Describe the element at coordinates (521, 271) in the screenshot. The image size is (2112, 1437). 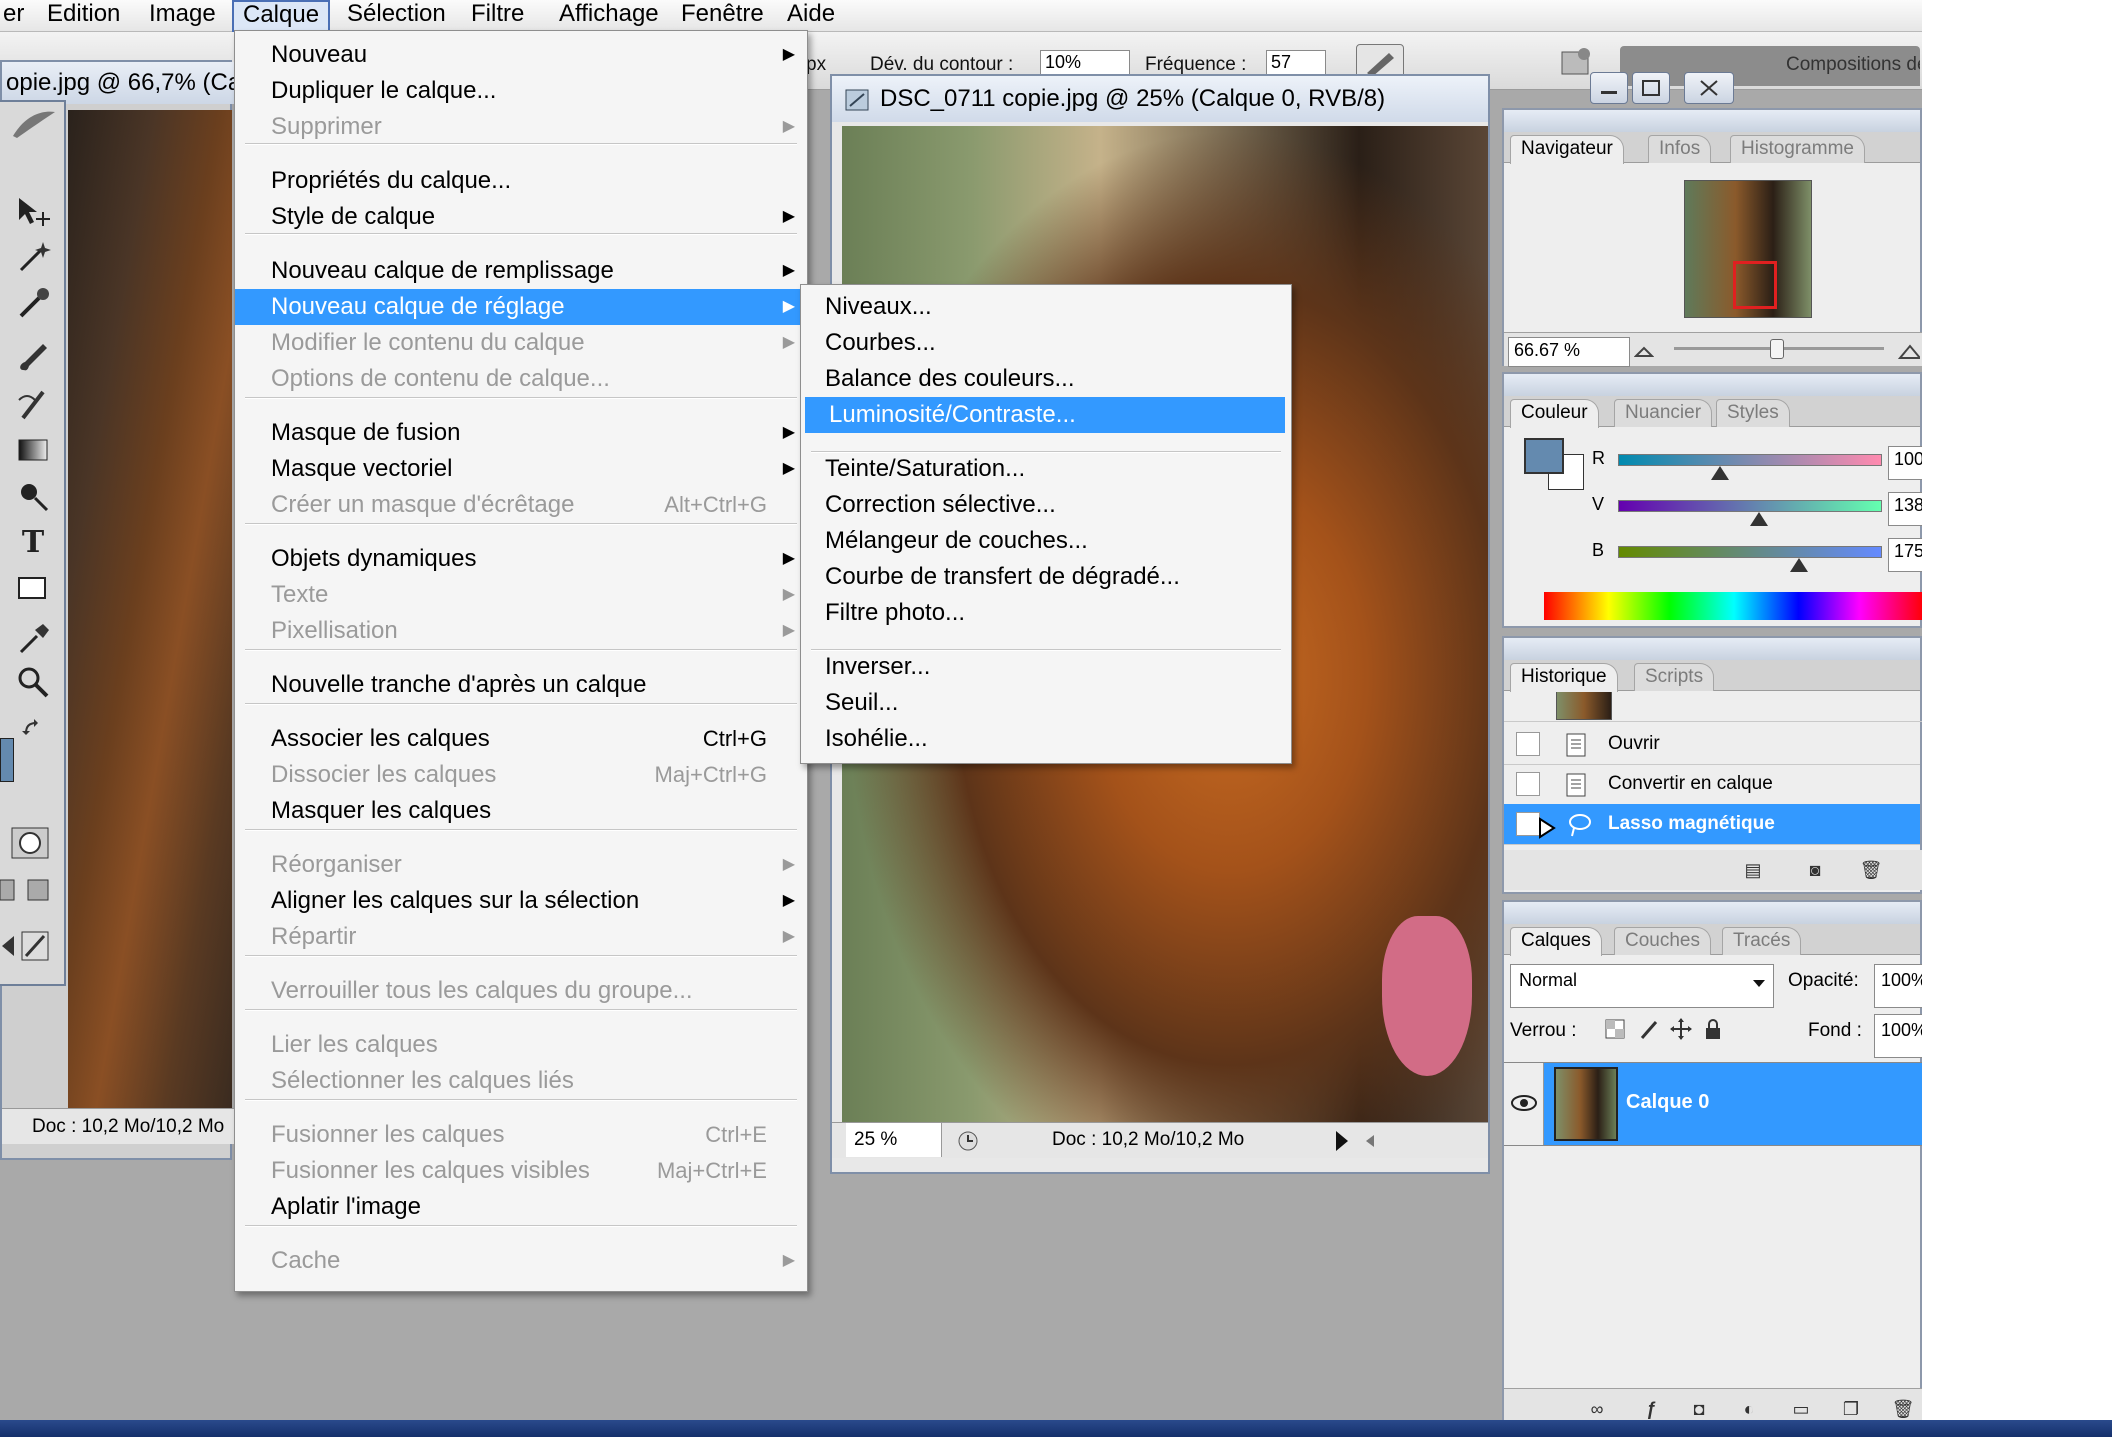
I see `calque-menu-item: Nouveau calque de remplissage ▶` at that location.